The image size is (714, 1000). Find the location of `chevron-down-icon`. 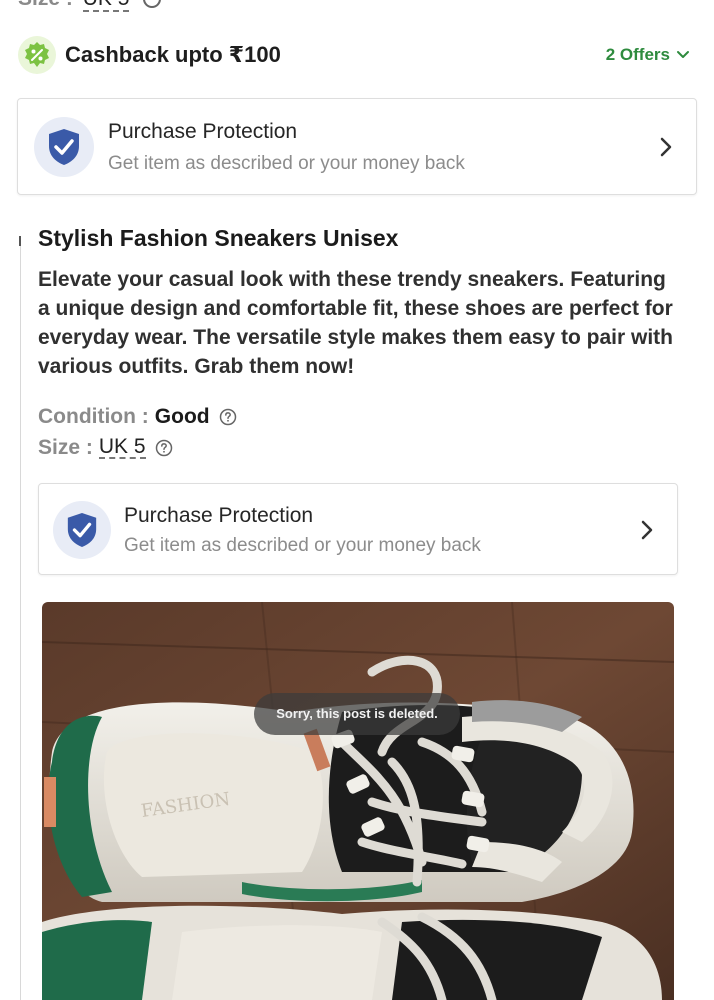

chevron-down-icon is located at coordinates (683, 54).